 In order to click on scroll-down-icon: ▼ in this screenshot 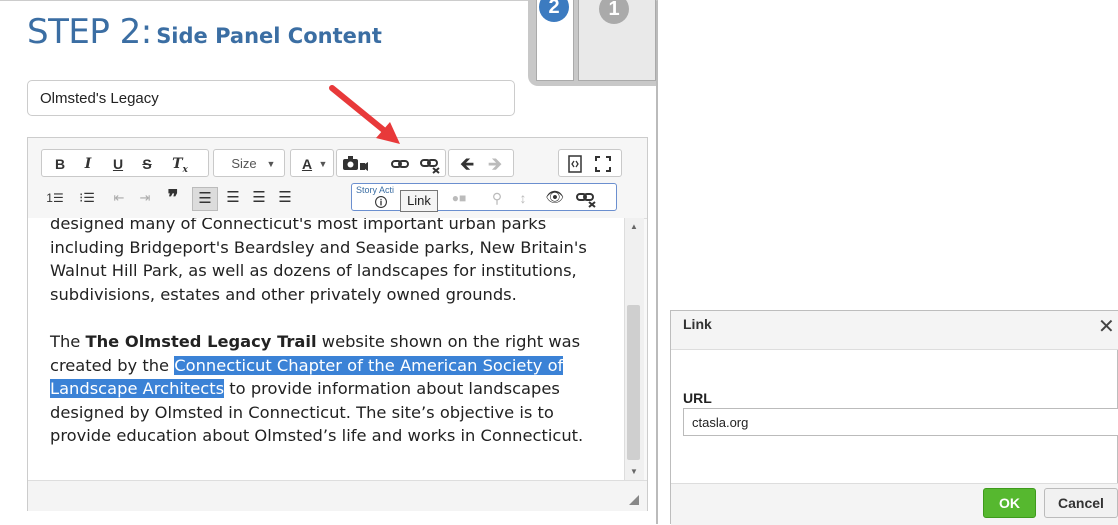, I will do `click(634, 471)`.